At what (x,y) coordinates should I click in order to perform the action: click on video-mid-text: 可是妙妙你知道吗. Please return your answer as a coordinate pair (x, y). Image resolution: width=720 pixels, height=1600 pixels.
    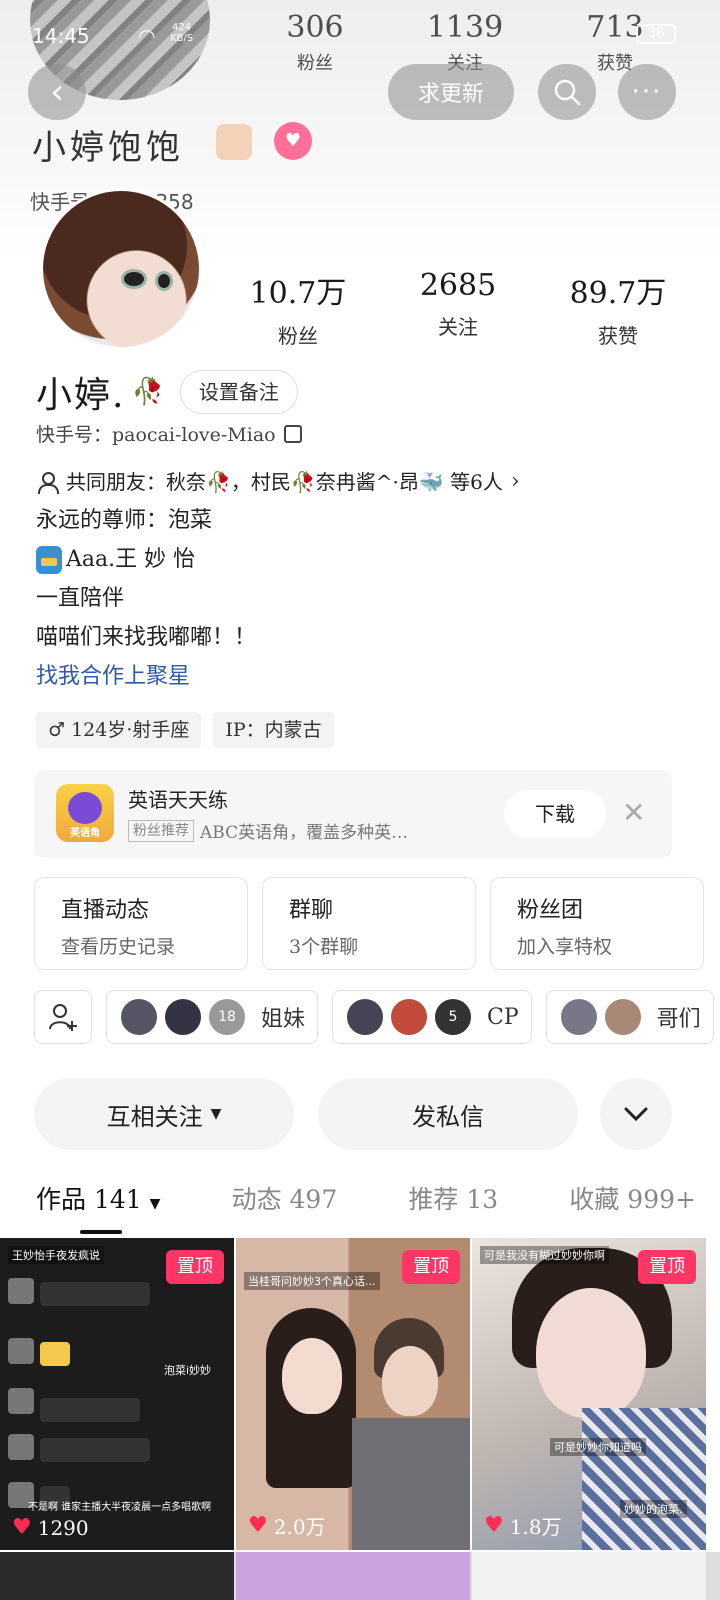
    Looking at the image, I should click on (598, 1447).